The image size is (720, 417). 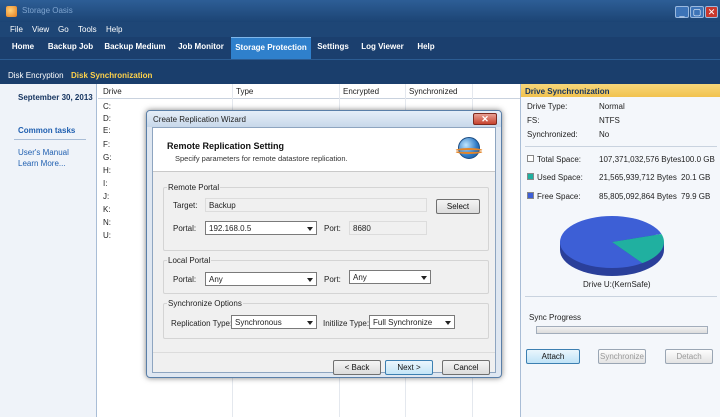 I want to click on drive-type-label: Drive Type:, so click(x=547, y=106).